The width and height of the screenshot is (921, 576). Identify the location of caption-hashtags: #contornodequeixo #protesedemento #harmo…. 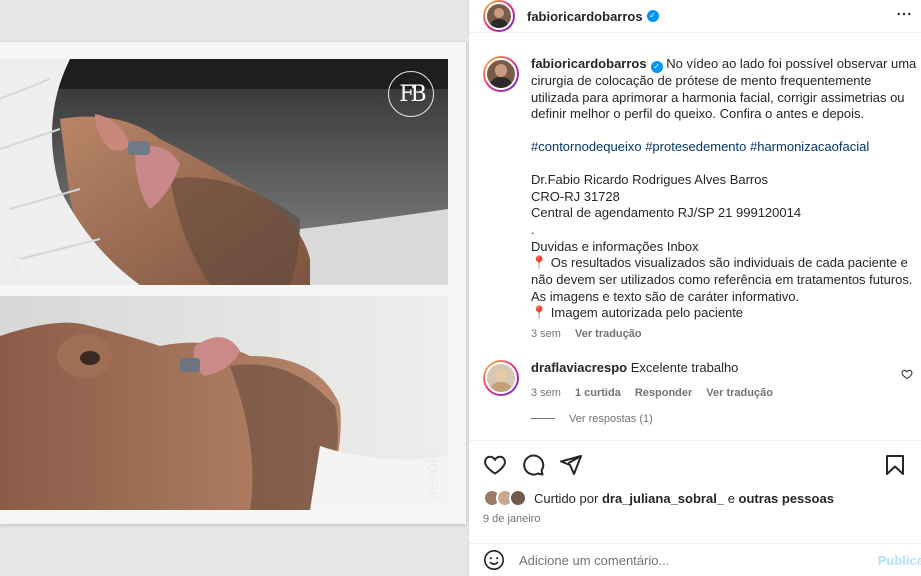
(725, 147).